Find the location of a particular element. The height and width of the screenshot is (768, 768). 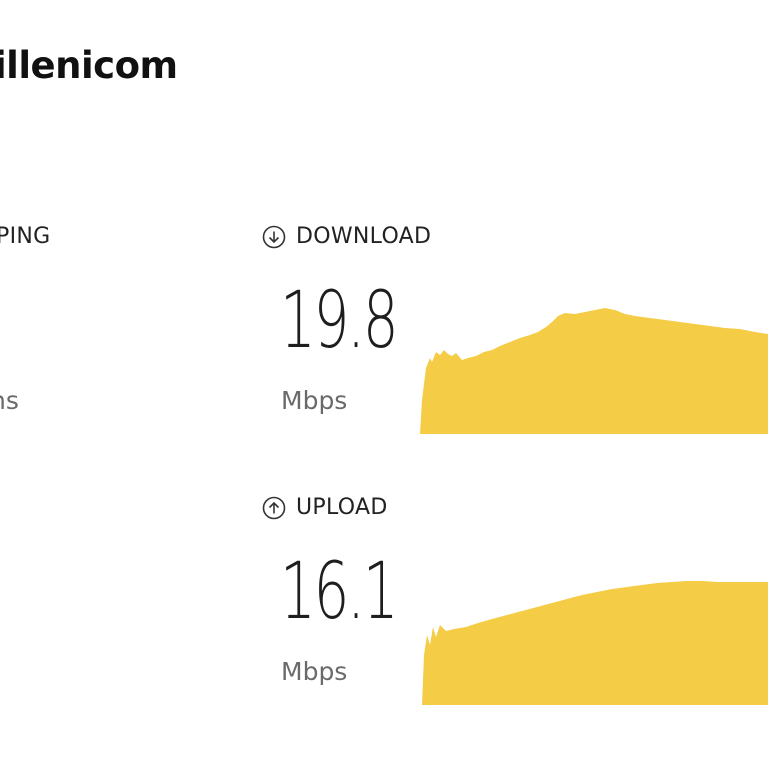

upload-speed-graph is located at coordinates (595, 640).